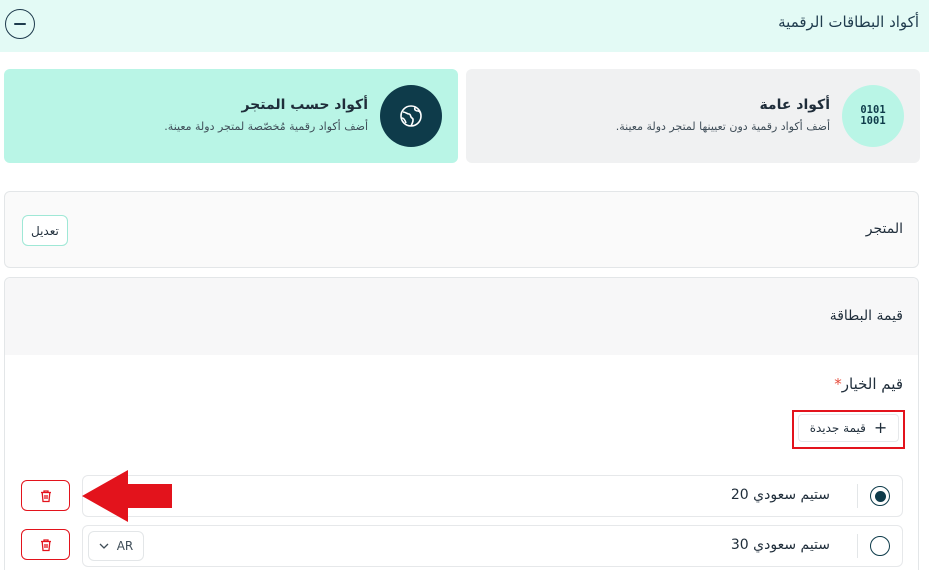 Image resolution: width=929 pixels, height=570 pixels. I want to click on required-mark: *, so click(838, 384).